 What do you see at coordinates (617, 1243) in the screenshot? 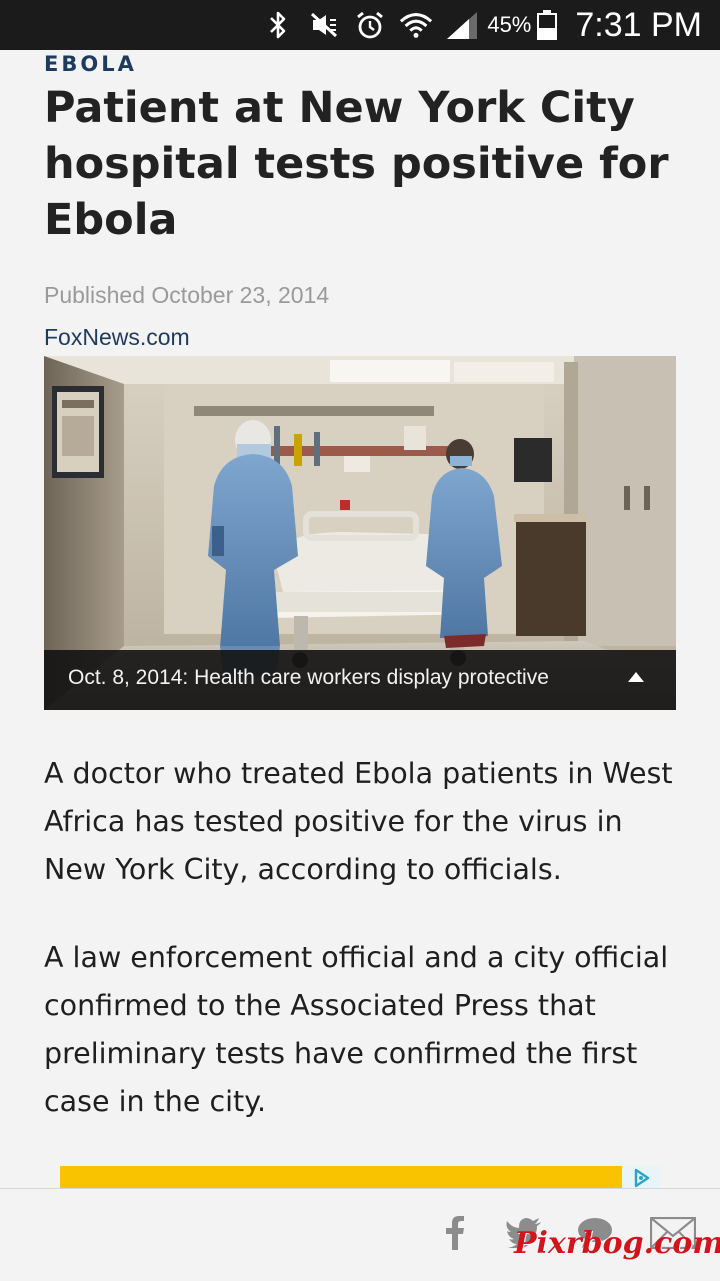
I see `watermark: Pixrbog.com` at bounding box center [617, 1243].